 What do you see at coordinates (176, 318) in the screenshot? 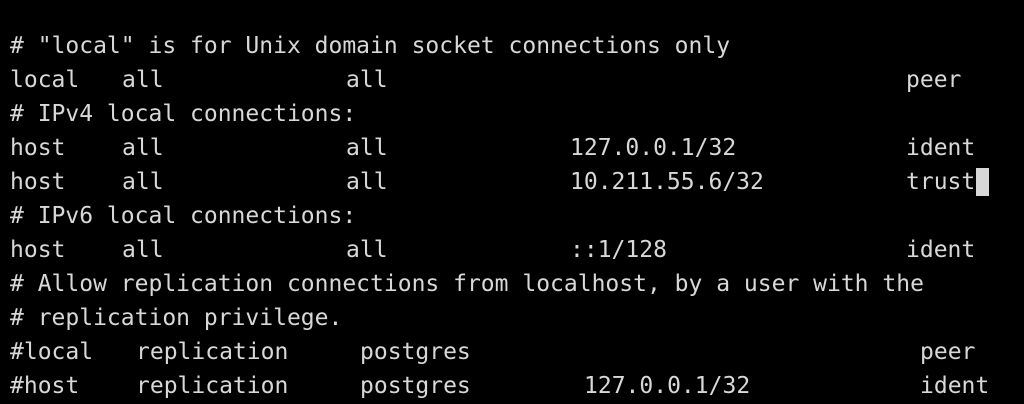
I see `comment-text: # replication privilege.` at bounding box center [176, 318].